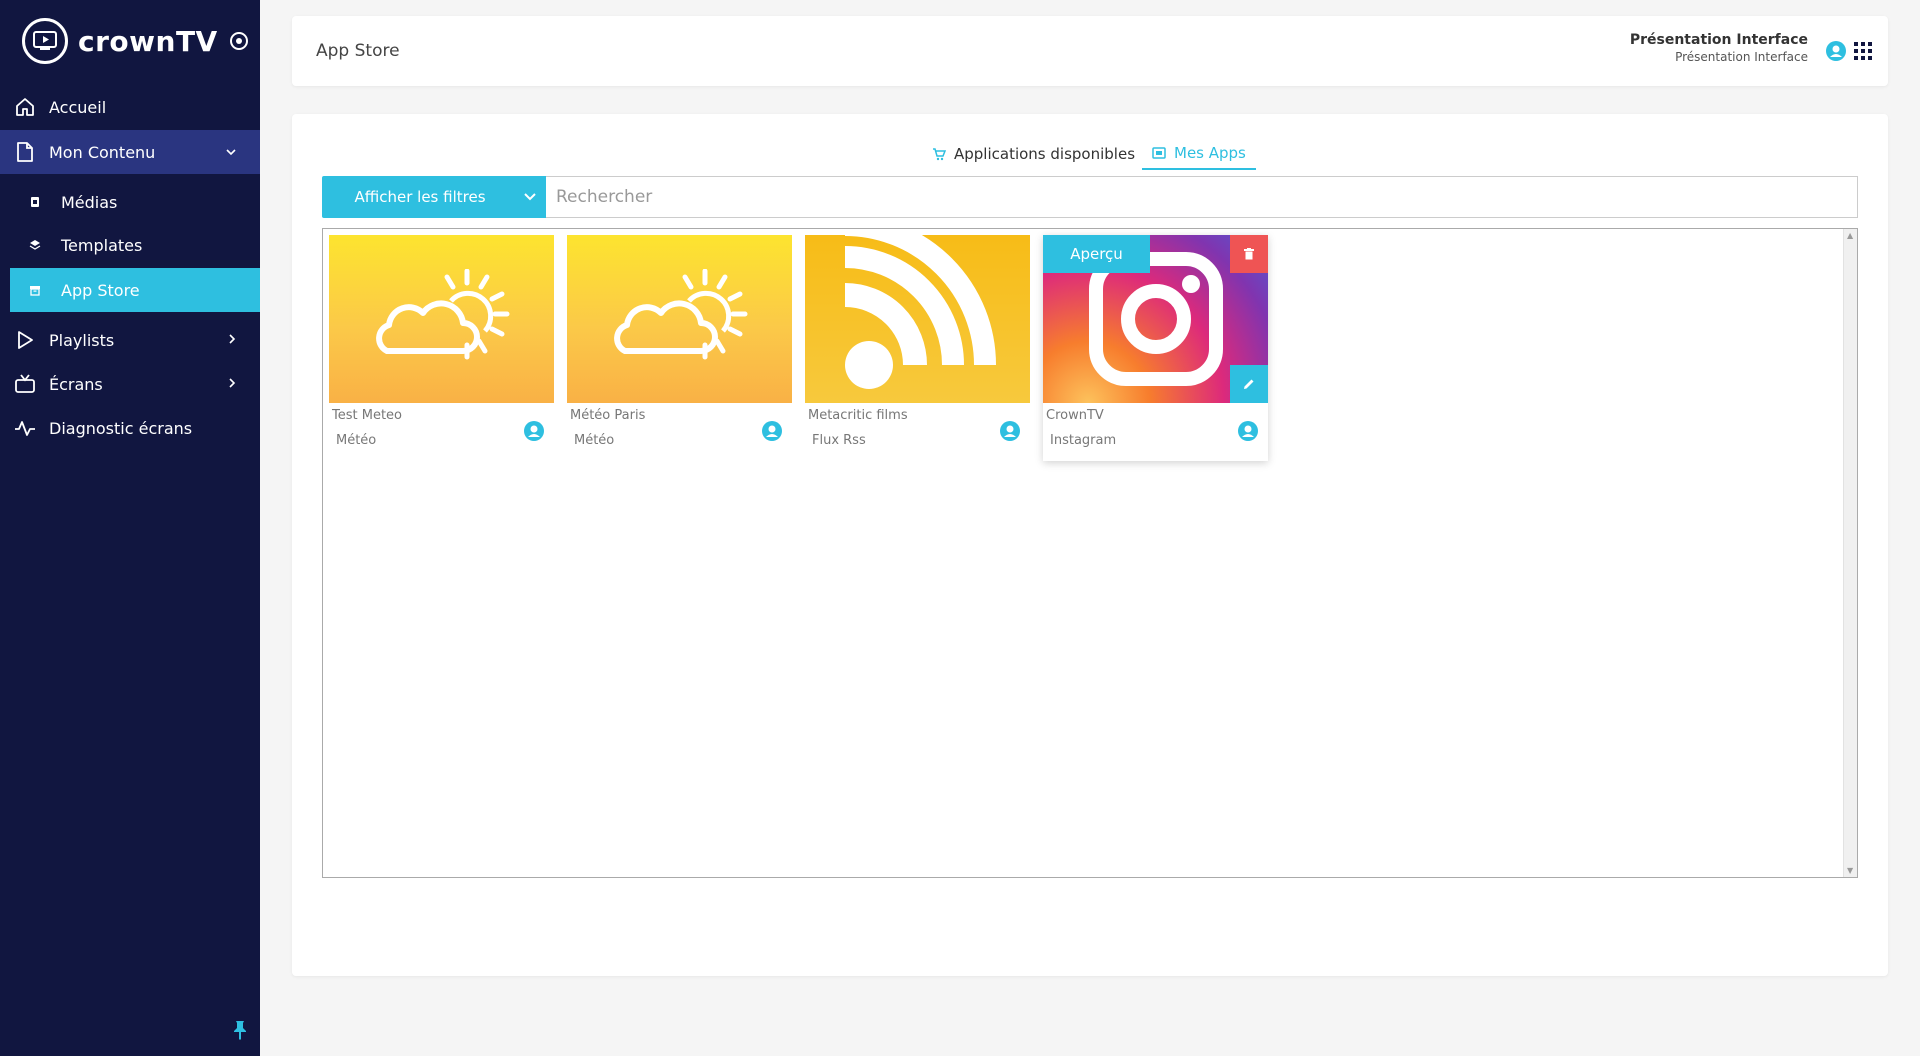  What do you see at coordinates (76, 384) in the screenshot?
I see `sidebar-item-label: Écrans` at bounding box center [76, 384].